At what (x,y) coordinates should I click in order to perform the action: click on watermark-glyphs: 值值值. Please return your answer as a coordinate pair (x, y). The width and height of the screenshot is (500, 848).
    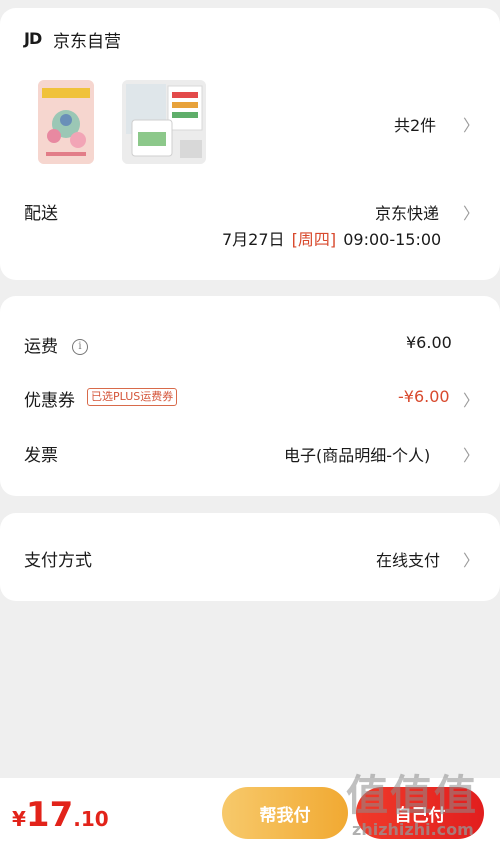
    Looking at the image, I should click on (412, 795).